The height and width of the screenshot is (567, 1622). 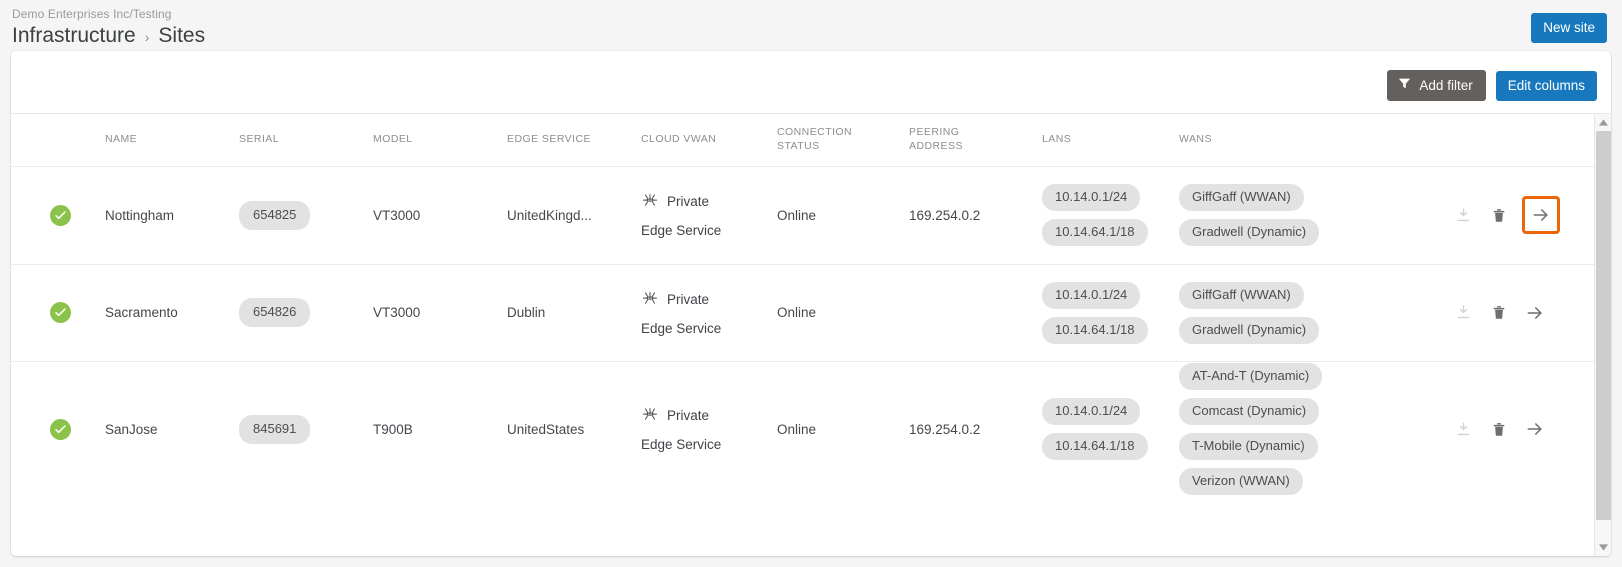 What do you see at coordinates (397, 215) in the screenshot?
I see `model-value: VT3000` at bounding box center [397, 215].